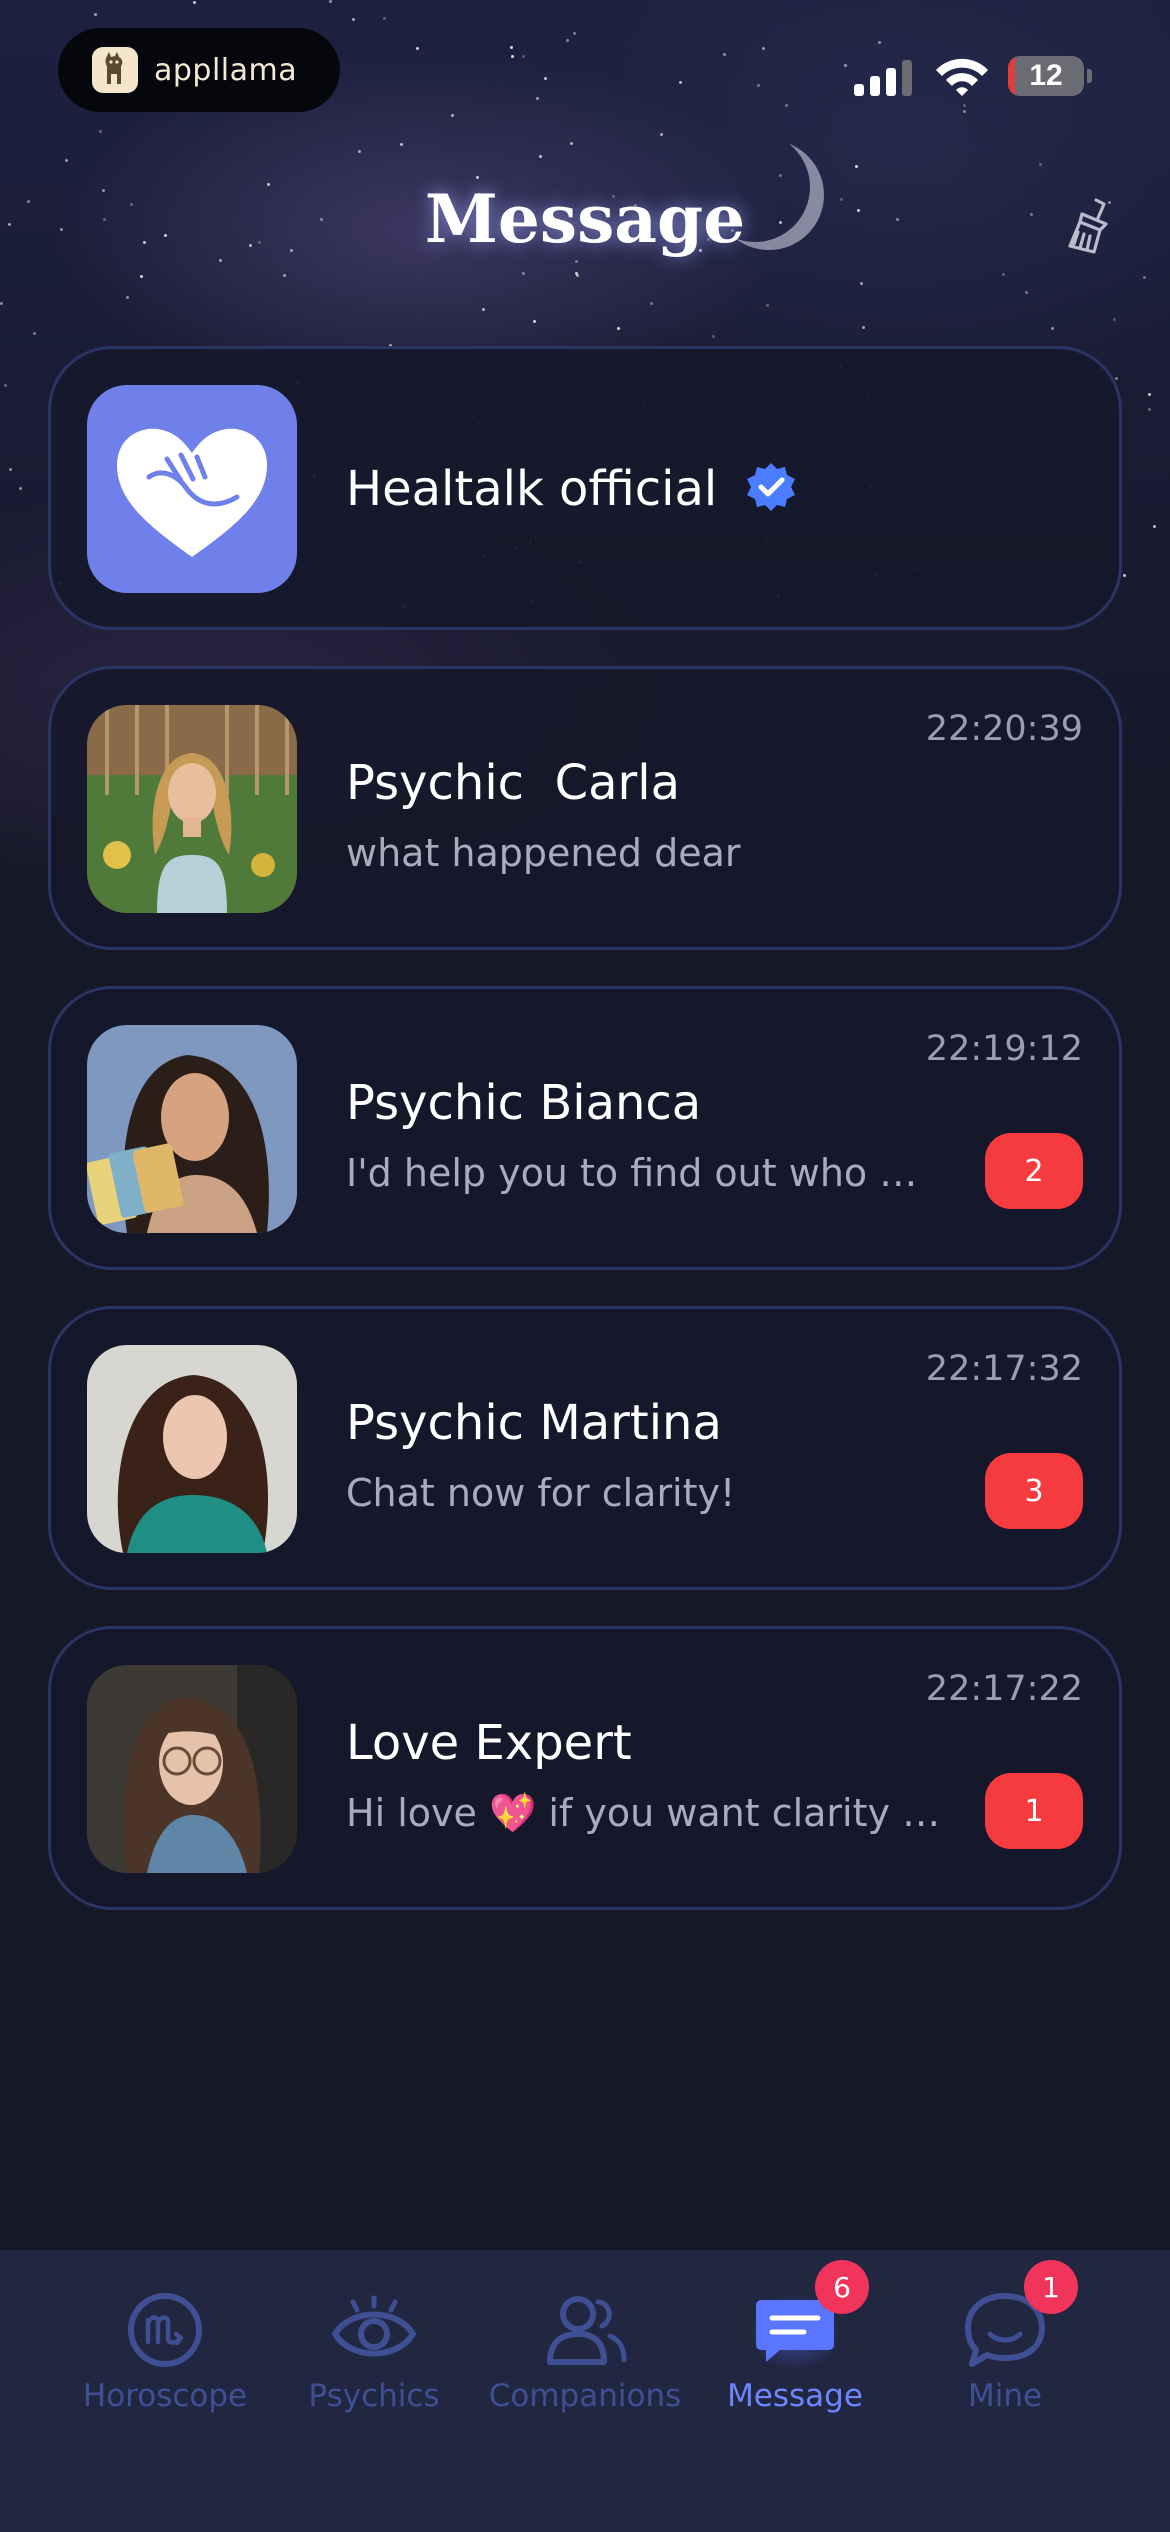 This screenshot has width=1170, height=2532. What do you see at coordinates (795, 2396) in the screenshot?
I see `tab-label: Message` at bounding box center [795, 2396].